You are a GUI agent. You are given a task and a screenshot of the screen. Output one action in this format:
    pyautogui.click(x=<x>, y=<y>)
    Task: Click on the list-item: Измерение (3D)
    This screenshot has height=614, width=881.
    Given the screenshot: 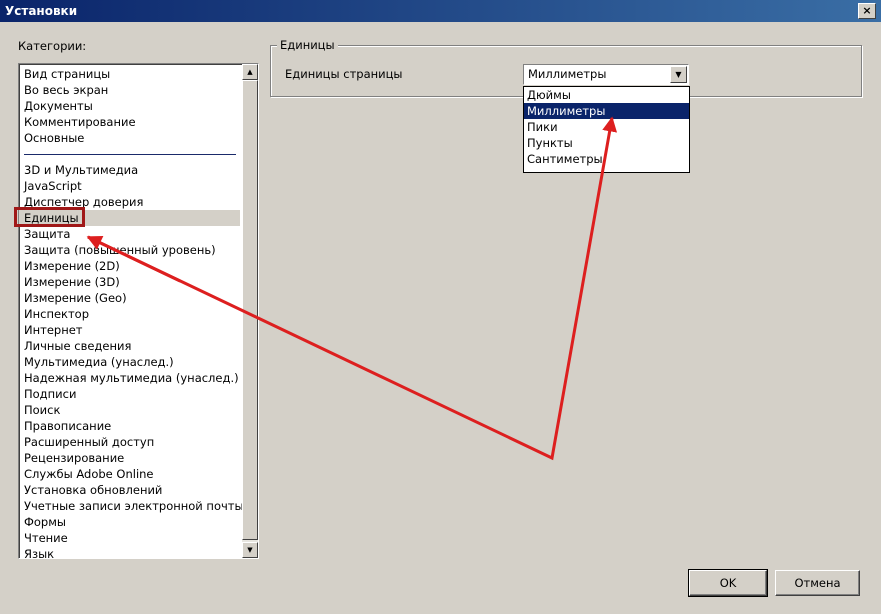 What is the action you would take?
    pyautogui.click(x=129, y=282)
    